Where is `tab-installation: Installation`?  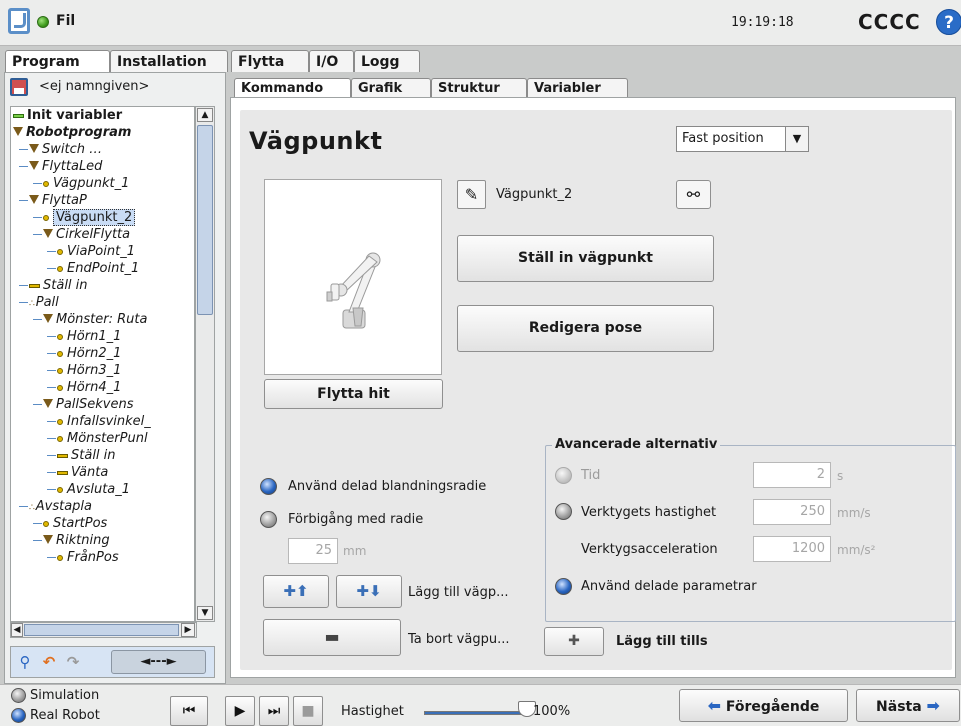 tab-installation: Installation is located at coordinates (169, 61).